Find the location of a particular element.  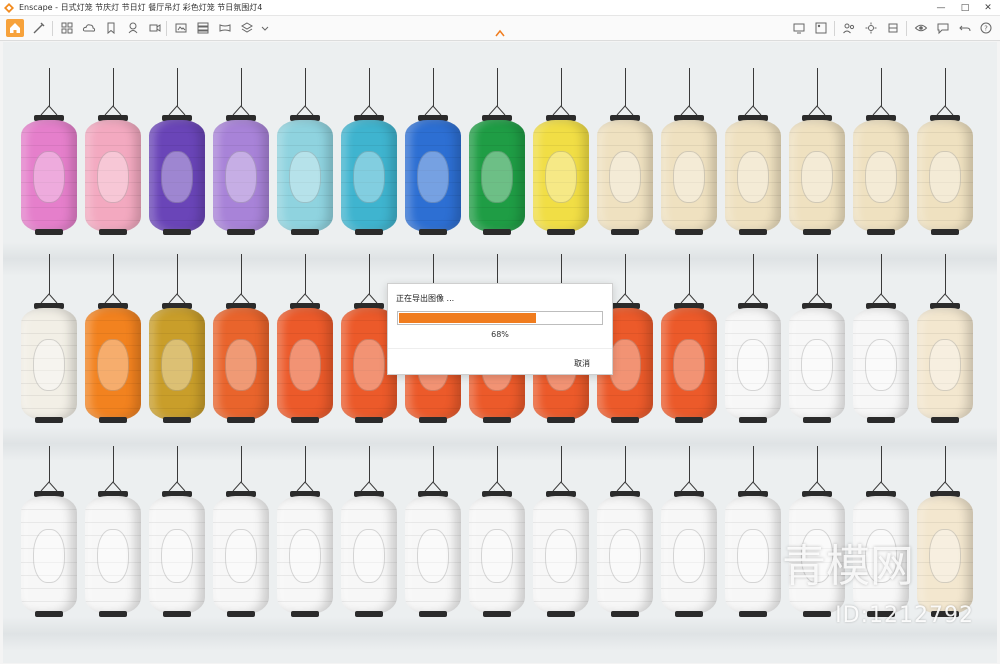

collaborate-button is located at coordinates (849, 28).